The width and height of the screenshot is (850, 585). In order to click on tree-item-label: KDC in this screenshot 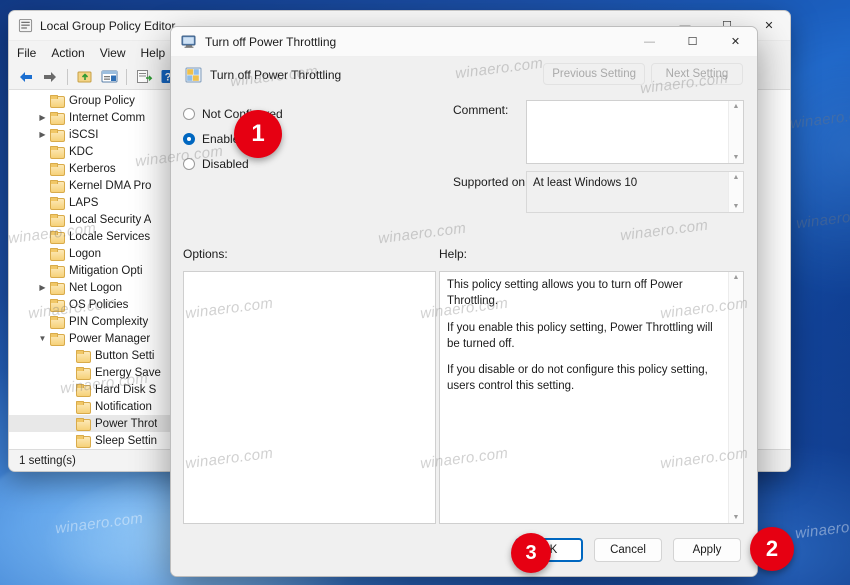, I will do `click(81, 151)`.